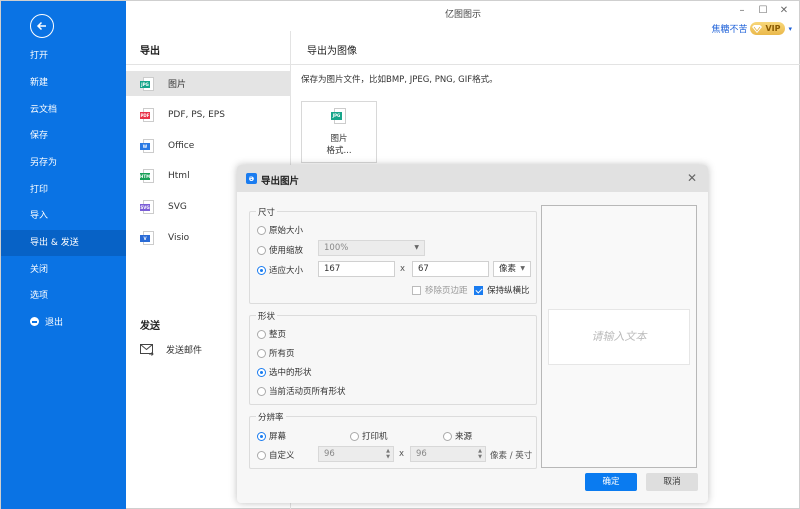  I want to click on sidebar-item-save: 保存, so click(63, 136).